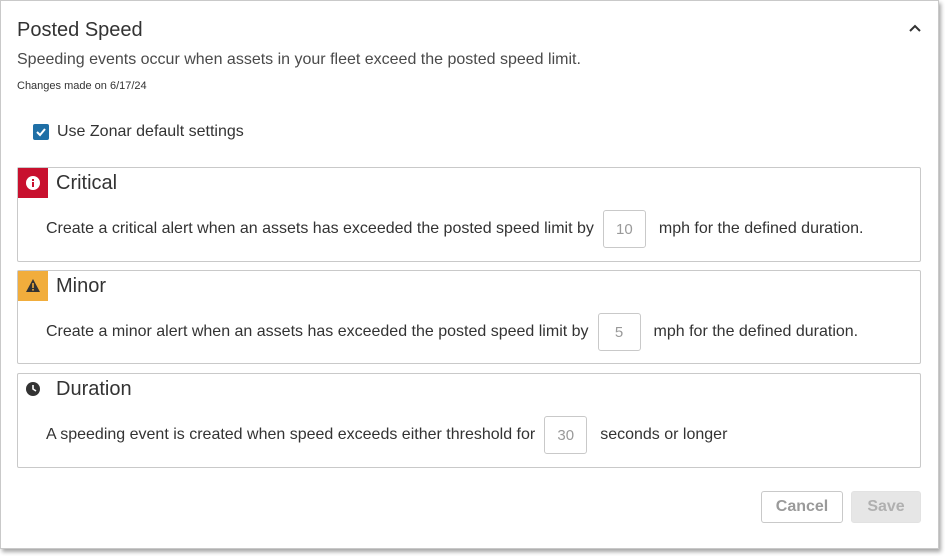 This screenshot has height=556, width=945. What do you see at coordinates (566, 435) in the screenshot?
I see `duration-seconds-input` at bounding box center [566, 435].